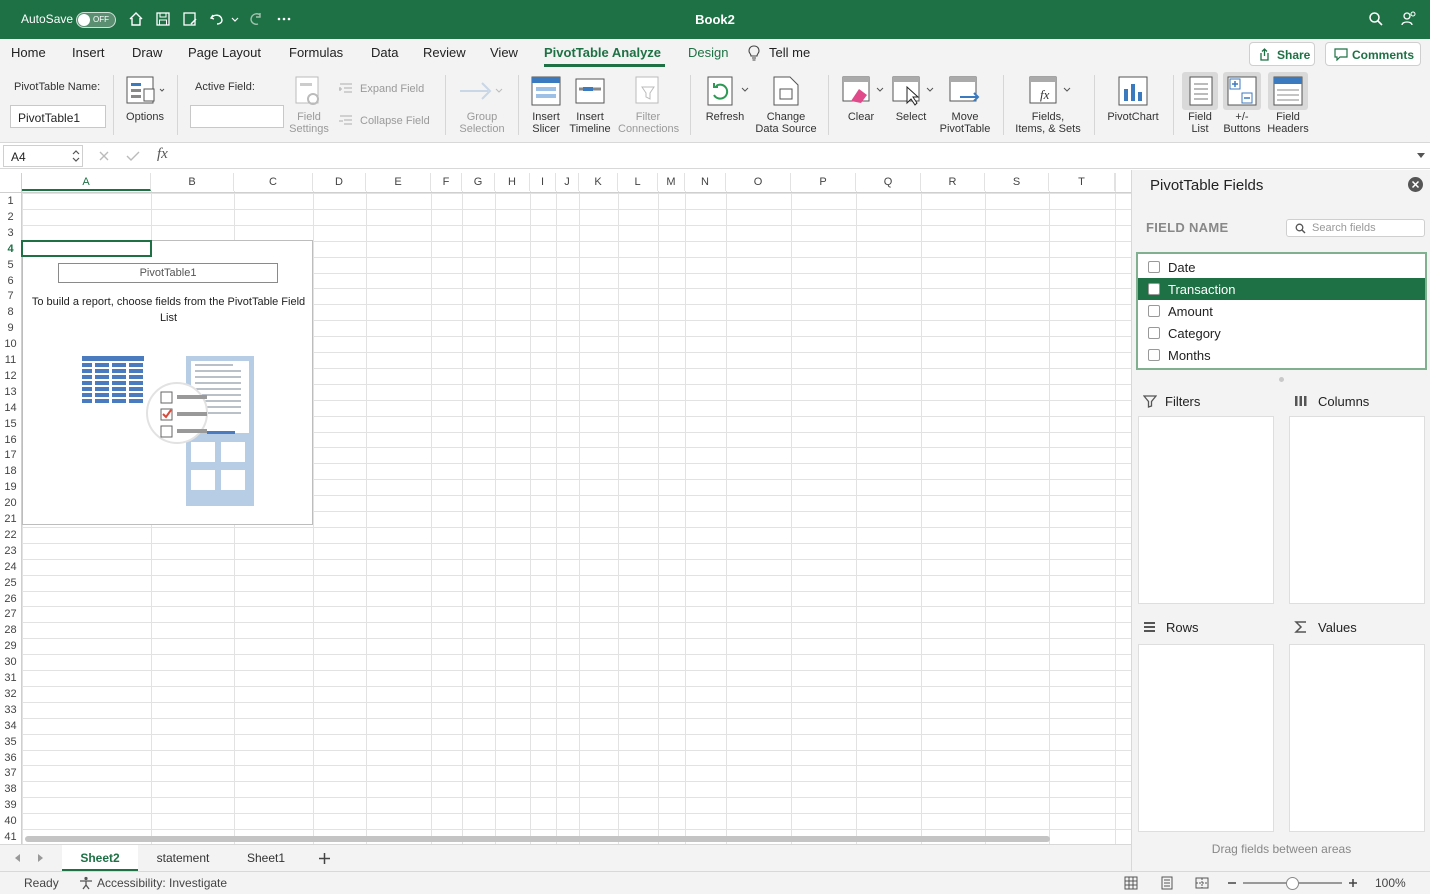 This screenshot has height=894, width=1430. I want to click on horizontal-scrollbar, so click(537, 839).